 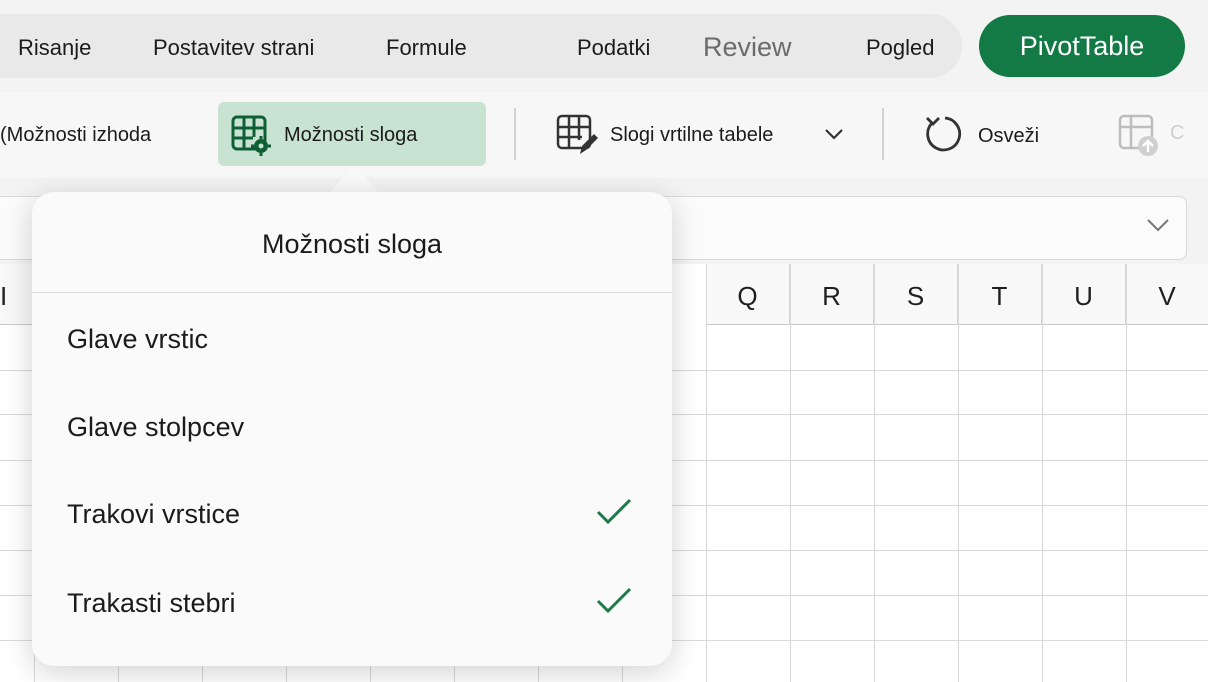 I want to click on column-header-t: T, so click(x=1000, y=294).